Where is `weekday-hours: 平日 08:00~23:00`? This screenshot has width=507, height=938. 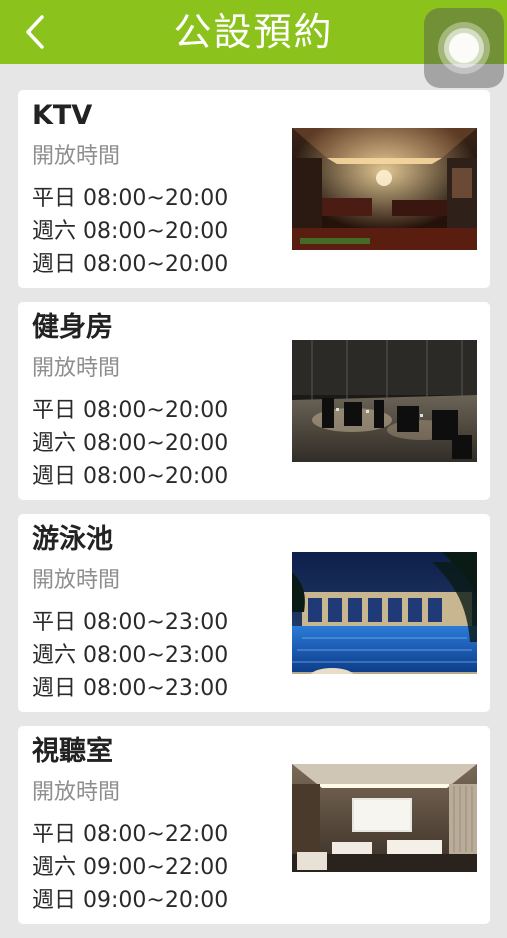
weekday-hours: 平日 08:00~23:00 is located at coordinates (130, 622).